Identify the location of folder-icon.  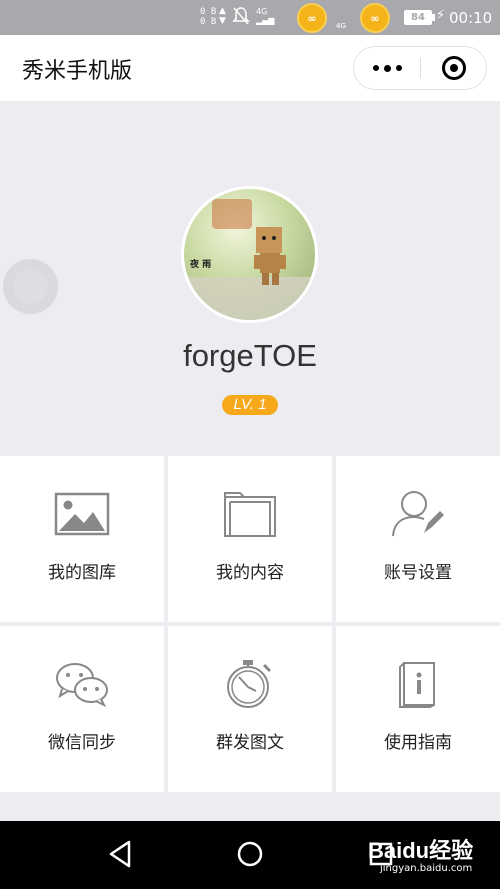
(250, 514).